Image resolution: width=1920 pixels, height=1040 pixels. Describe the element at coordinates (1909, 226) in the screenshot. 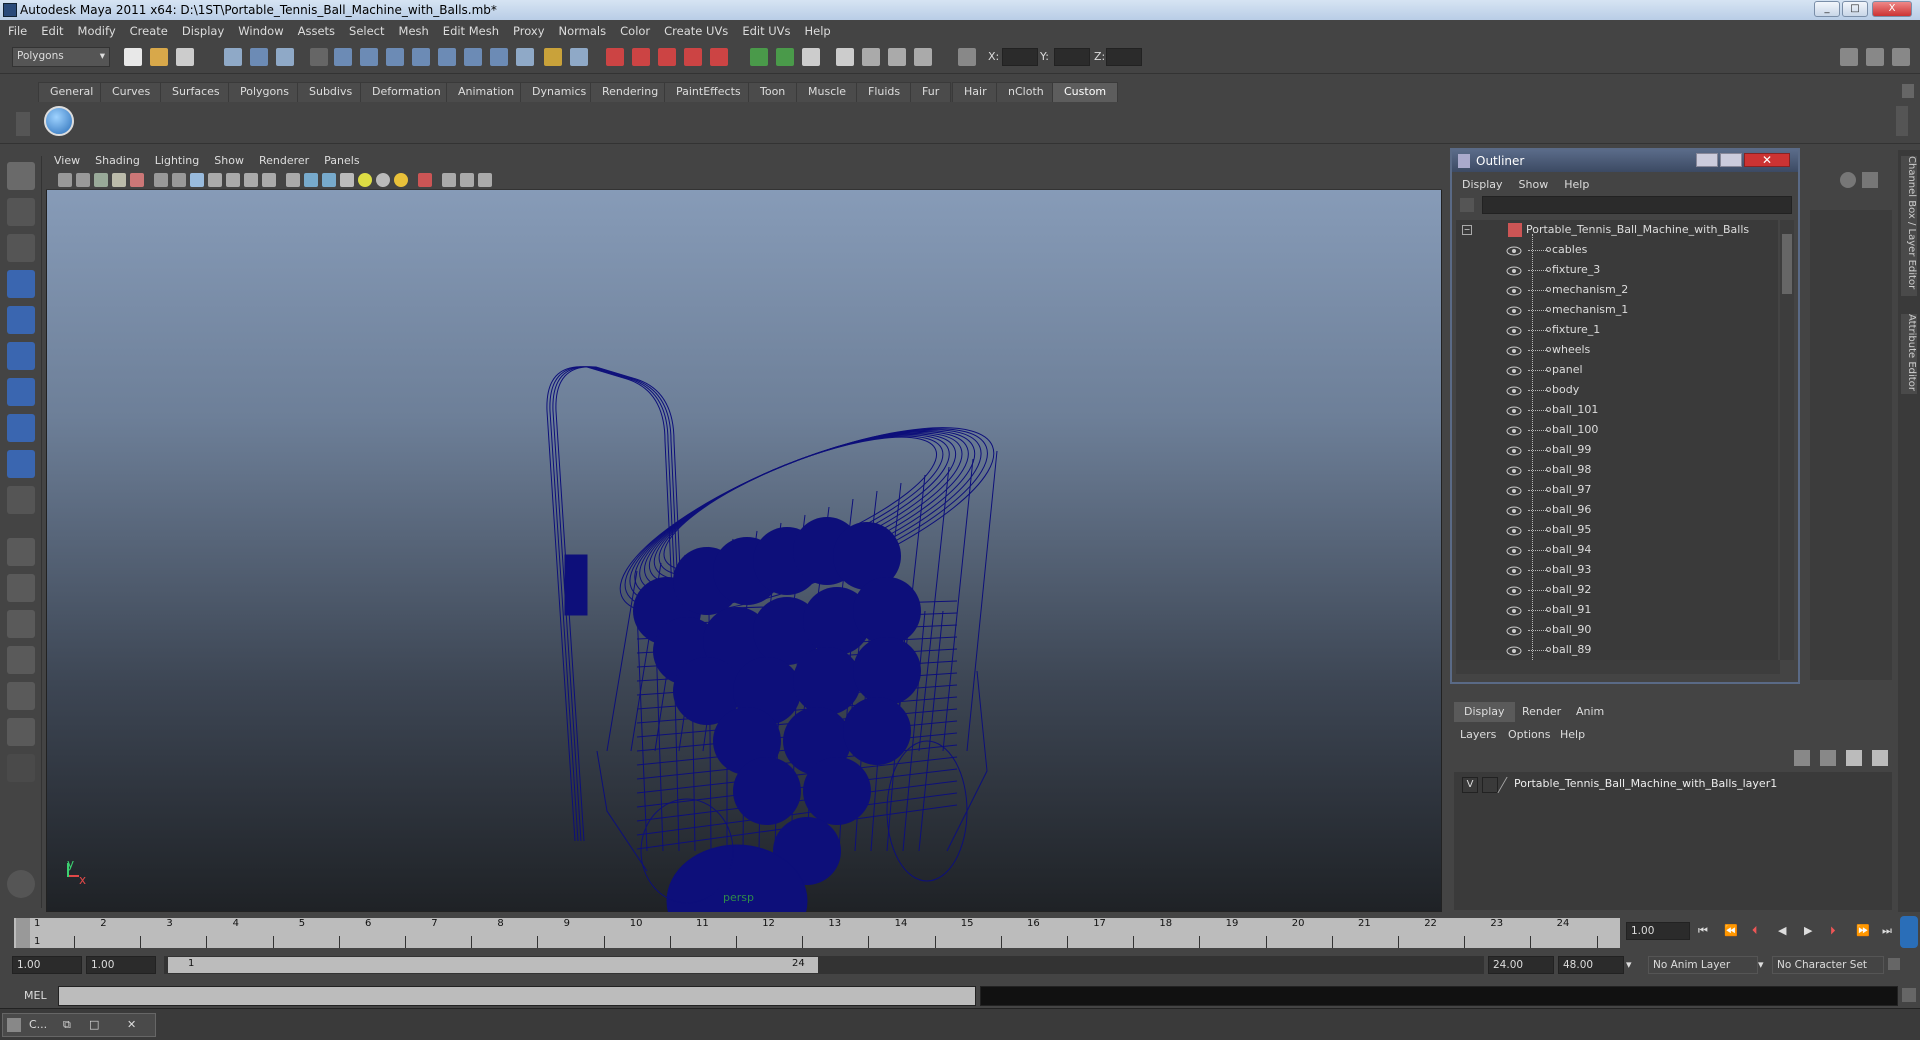

I see `channel-box-layer-editor-tab: Channel Box / Layer Editor` at that location.